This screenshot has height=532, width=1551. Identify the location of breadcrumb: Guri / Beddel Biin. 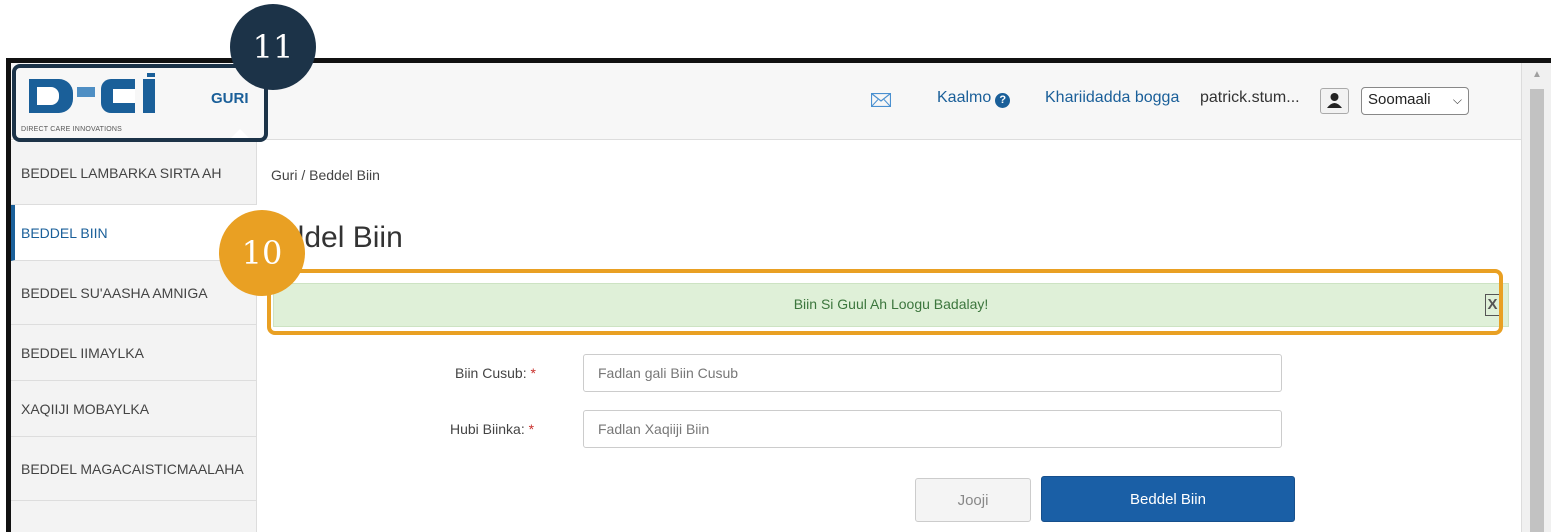
(325, 175).